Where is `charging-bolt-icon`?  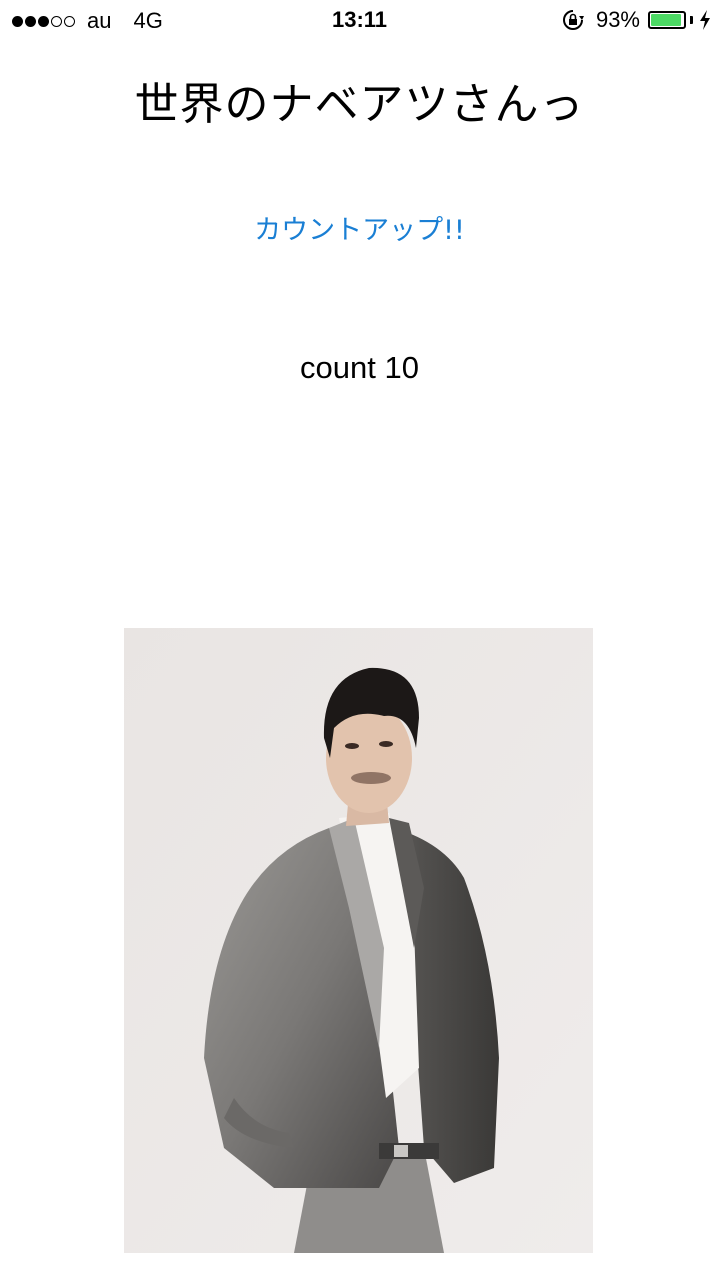 charging-bolt-icon is located at coordinates (705, 20).